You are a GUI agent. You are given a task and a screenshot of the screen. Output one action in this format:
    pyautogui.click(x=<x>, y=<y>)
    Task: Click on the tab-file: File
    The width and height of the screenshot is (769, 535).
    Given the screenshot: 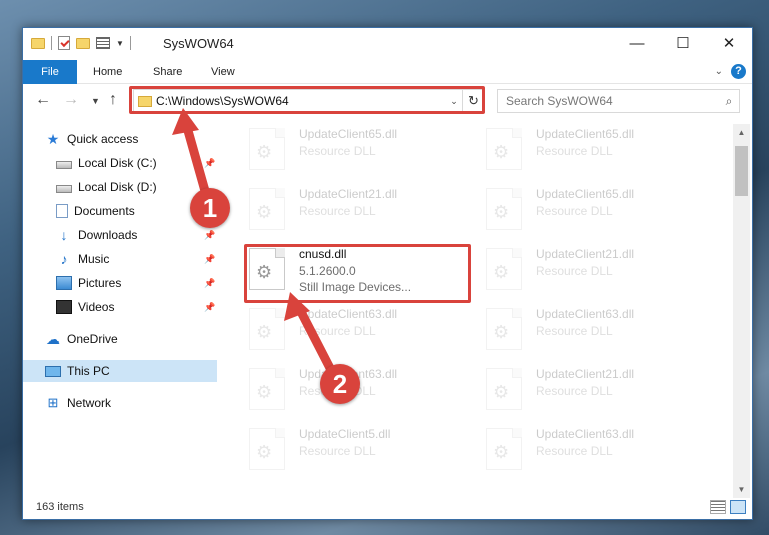 What is the action you would take?
    pyautogui.click(x=50, y=72)
    